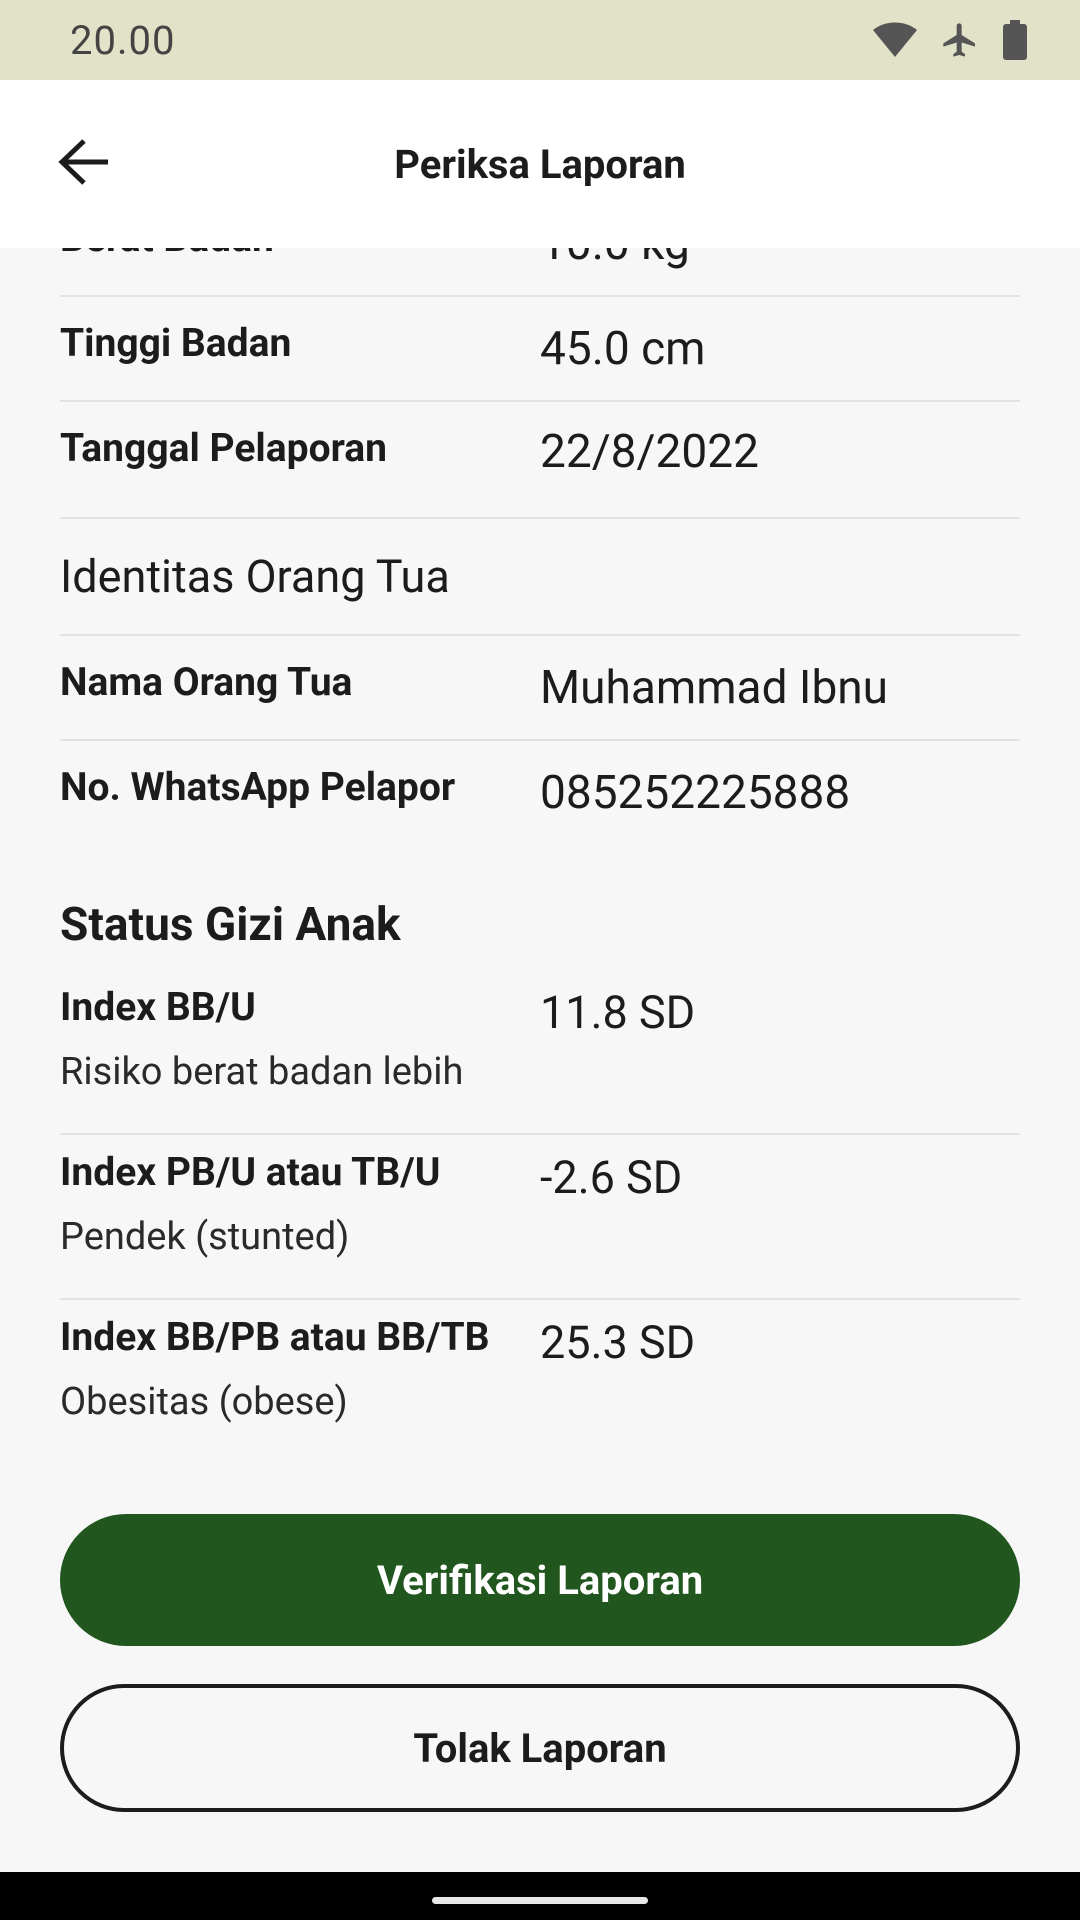  What do you see at coordinates (615, 259) in the screenshot?
I see `detail-value: 10.0 kg` at bounding box center [615, 259].